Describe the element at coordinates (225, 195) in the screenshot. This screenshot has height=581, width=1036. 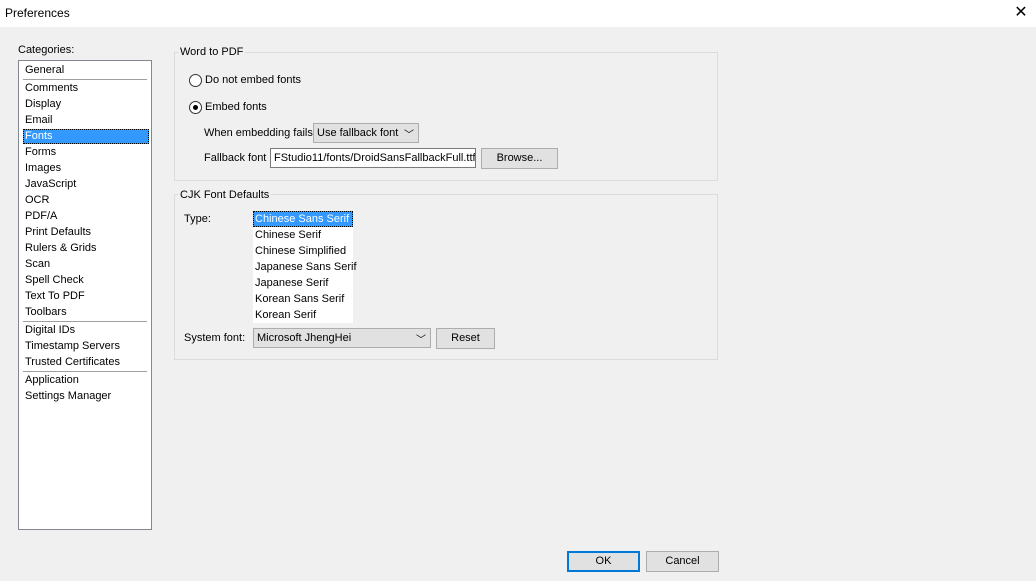
I see `cjk-font-defaults-title: CJK Font Defaults` at that location.